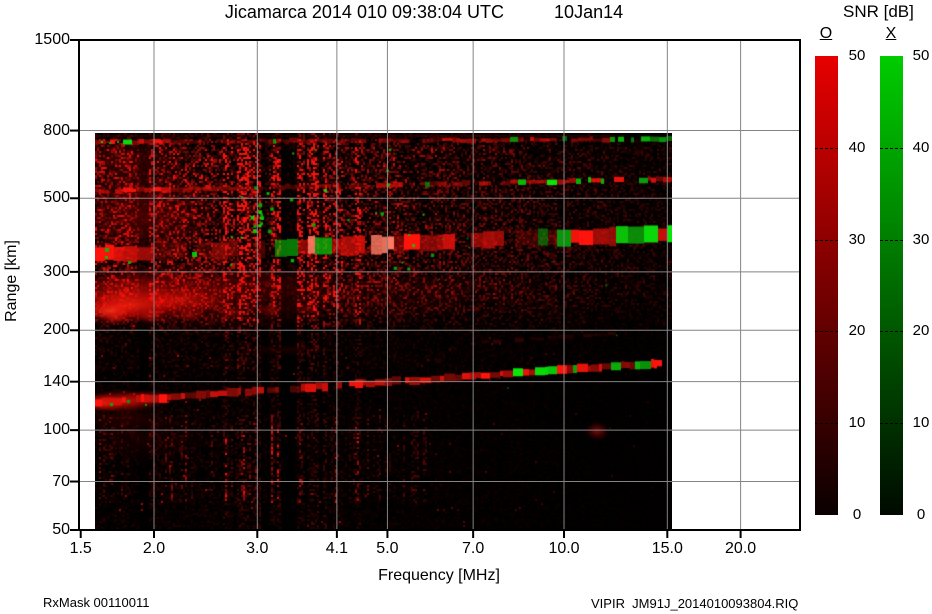  Describe the element at coordinates (695, 603) in the screenshot. I see `source-file-text: VIPIR JM91J_2014010093804.RIQ` at that location.